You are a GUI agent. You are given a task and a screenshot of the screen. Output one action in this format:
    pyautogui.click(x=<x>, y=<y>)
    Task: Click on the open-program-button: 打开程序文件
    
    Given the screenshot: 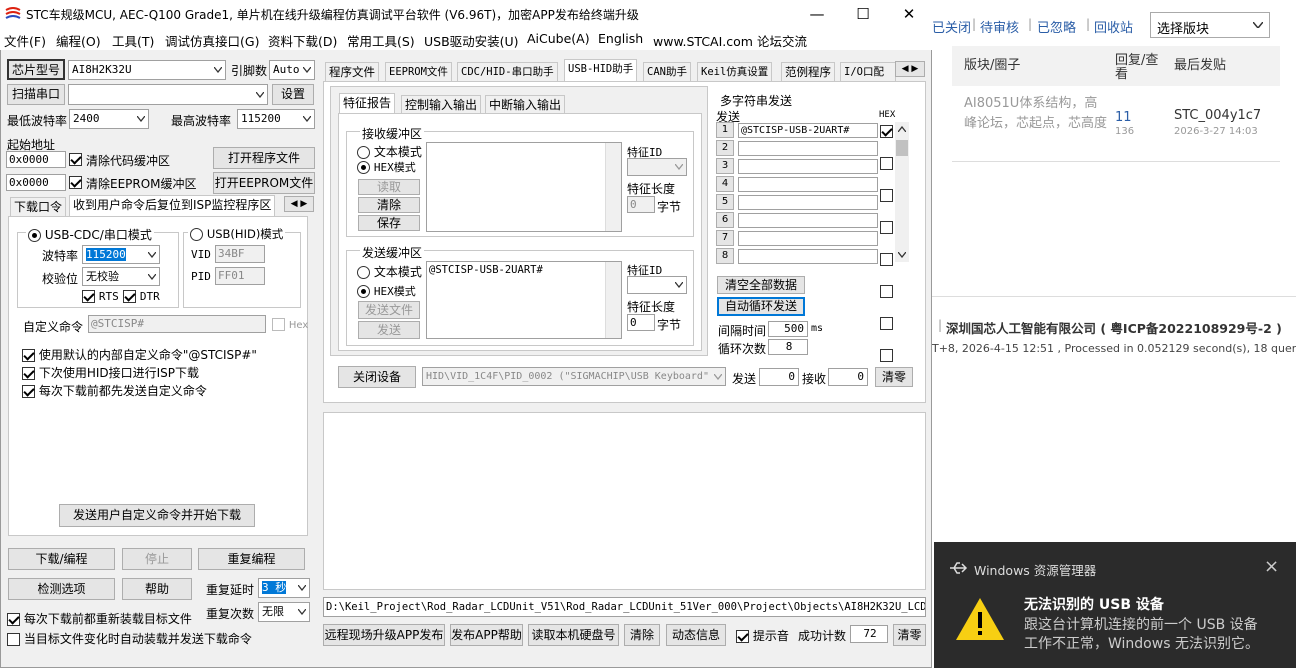 What is the action you would take?
    pyautogui.click(x=264, y=158)
    